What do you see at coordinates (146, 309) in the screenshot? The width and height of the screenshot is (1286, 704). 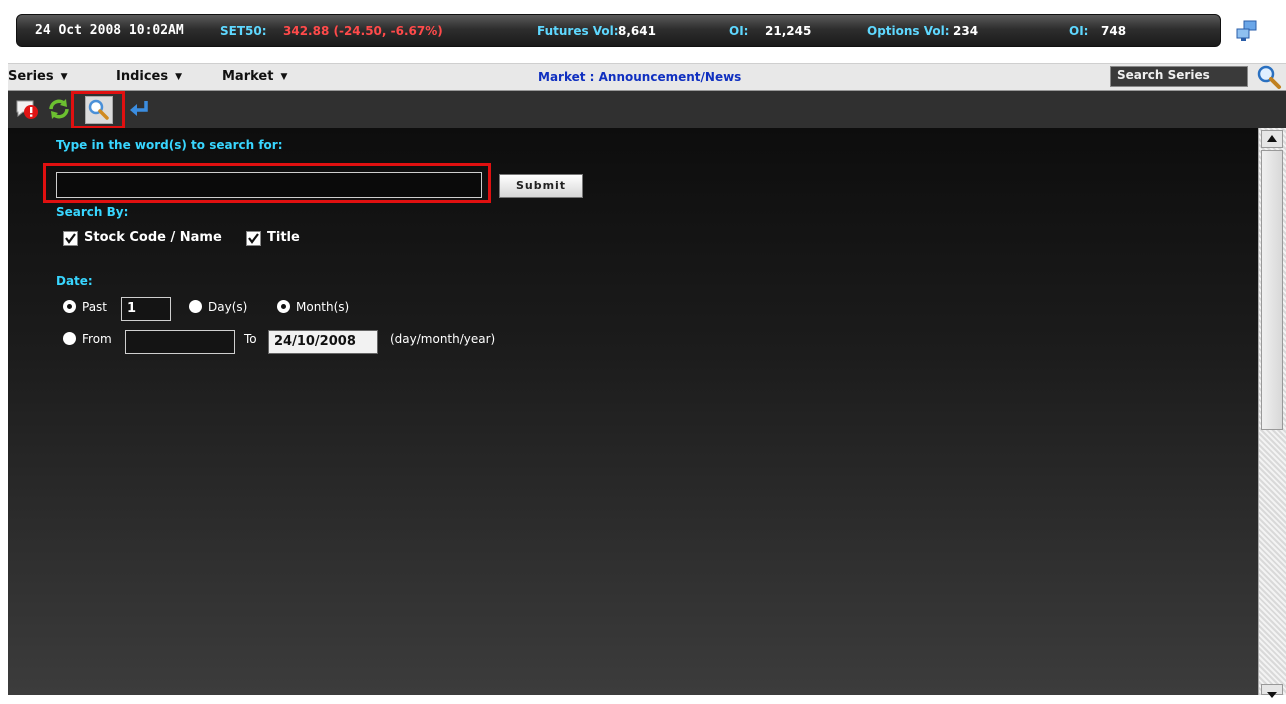 I see `past-count-input: 1` at bounding box center [146, 309].